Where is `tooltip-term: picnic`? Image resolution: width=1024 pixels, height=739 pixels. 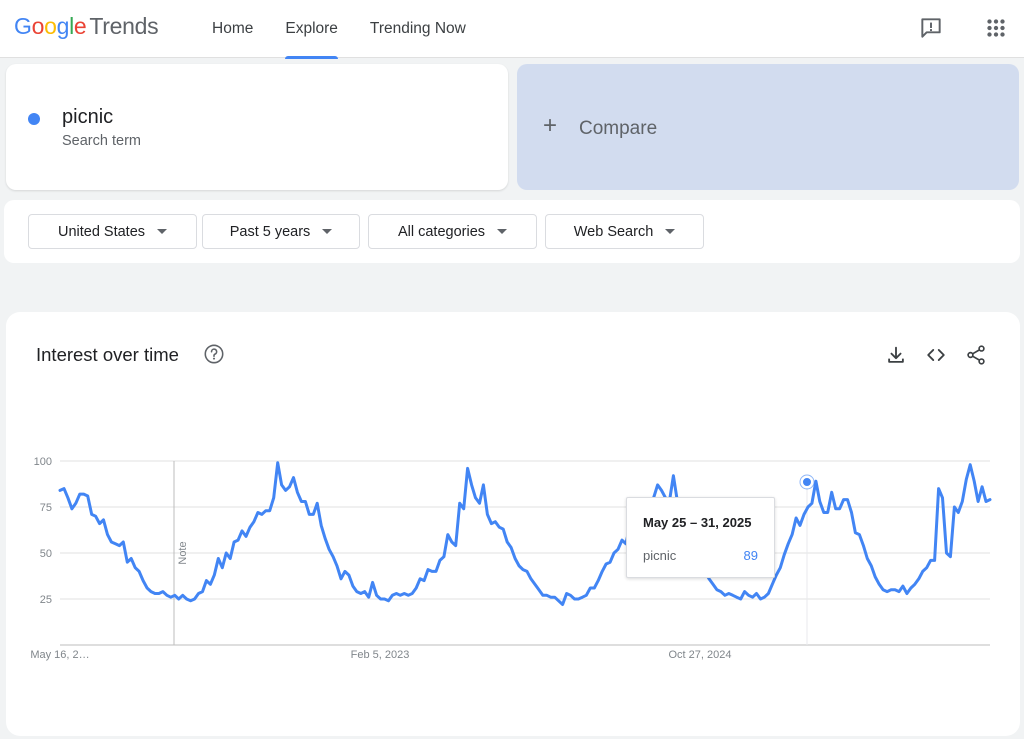
tooltip-term: picnic is located at coordinates (660, 555).